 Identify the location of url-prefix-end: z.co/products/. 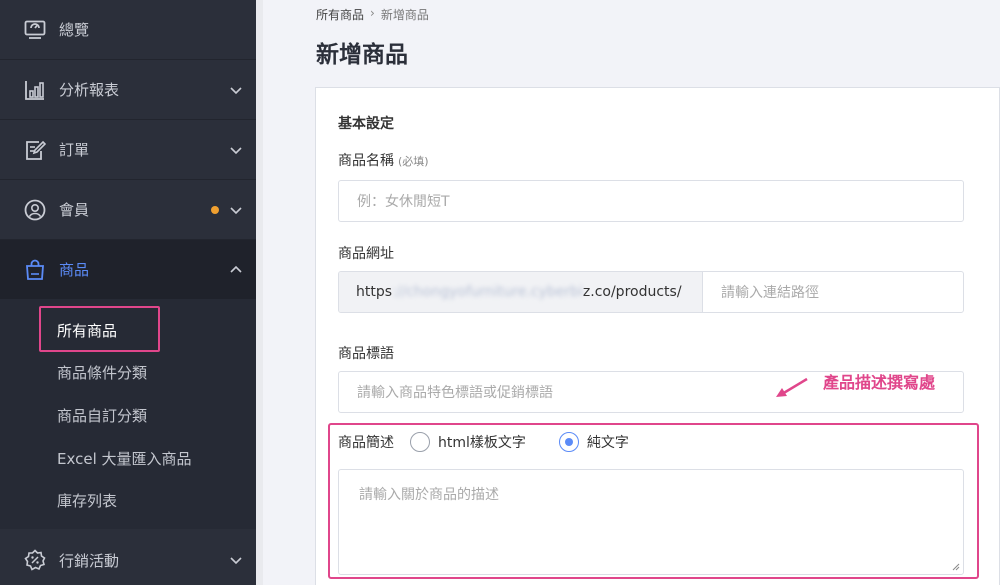
(632, 292).